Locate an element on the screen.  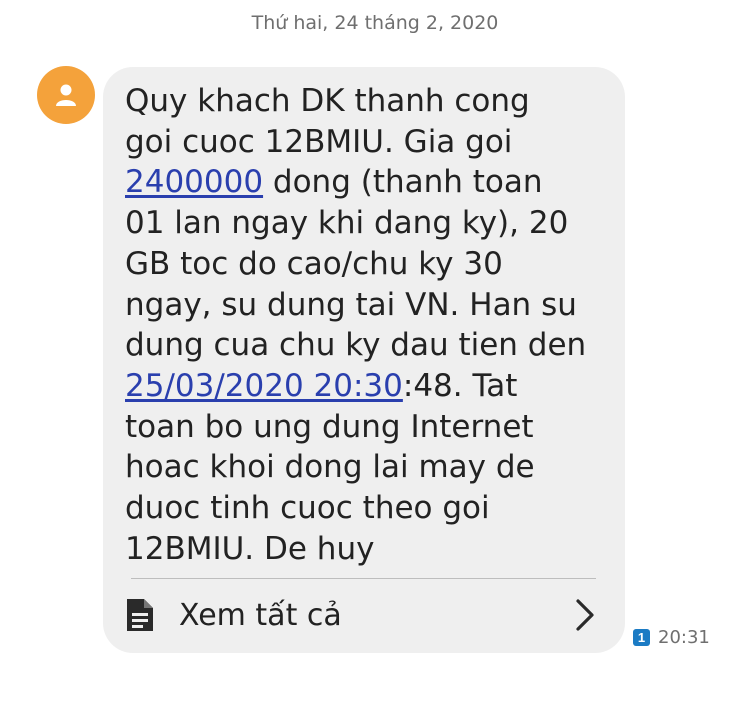
message-line: toan bo ung dung Internet is located at coordinates (329, 426).